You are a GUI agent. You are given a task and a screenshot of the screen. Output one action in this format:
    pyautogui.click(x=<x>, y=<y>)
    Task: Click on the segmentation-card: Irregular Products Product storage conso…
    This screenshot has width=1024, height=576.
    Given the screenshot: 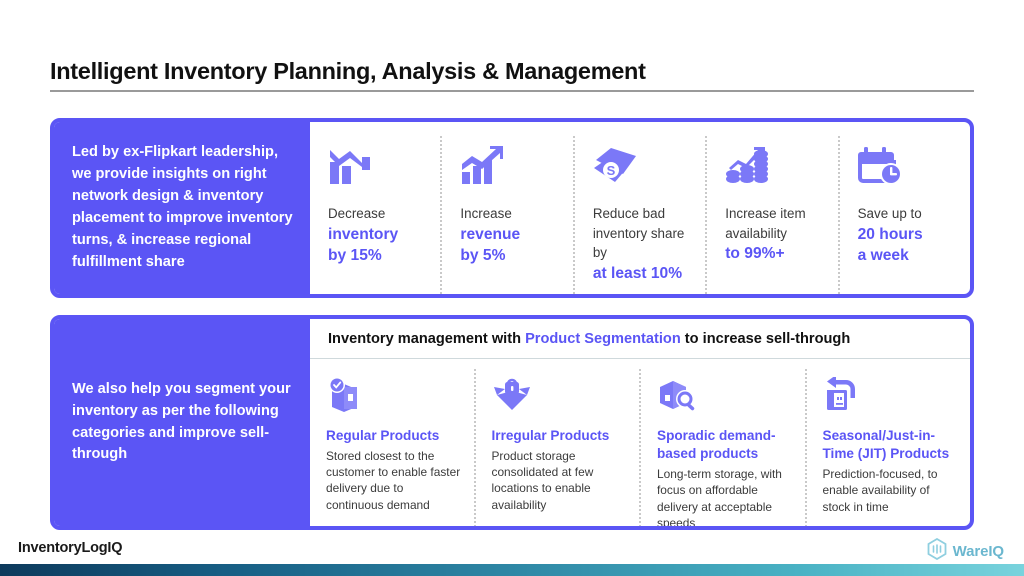 What is the action you would take?
    pyautogui.click(x=558, y=447)
    